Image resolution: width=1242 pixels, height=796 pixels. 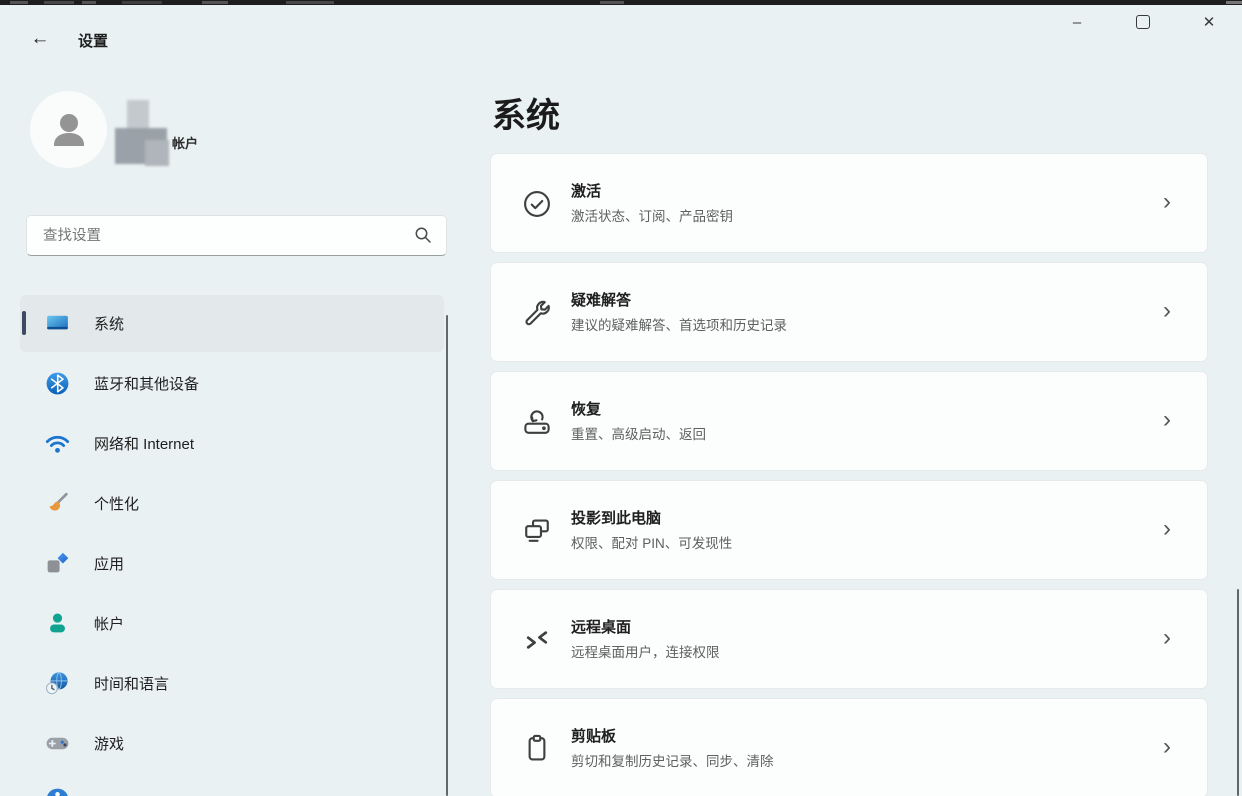 I want to click on sidebar-item-network: 网络和 Internet, so click(x=232, y=443).